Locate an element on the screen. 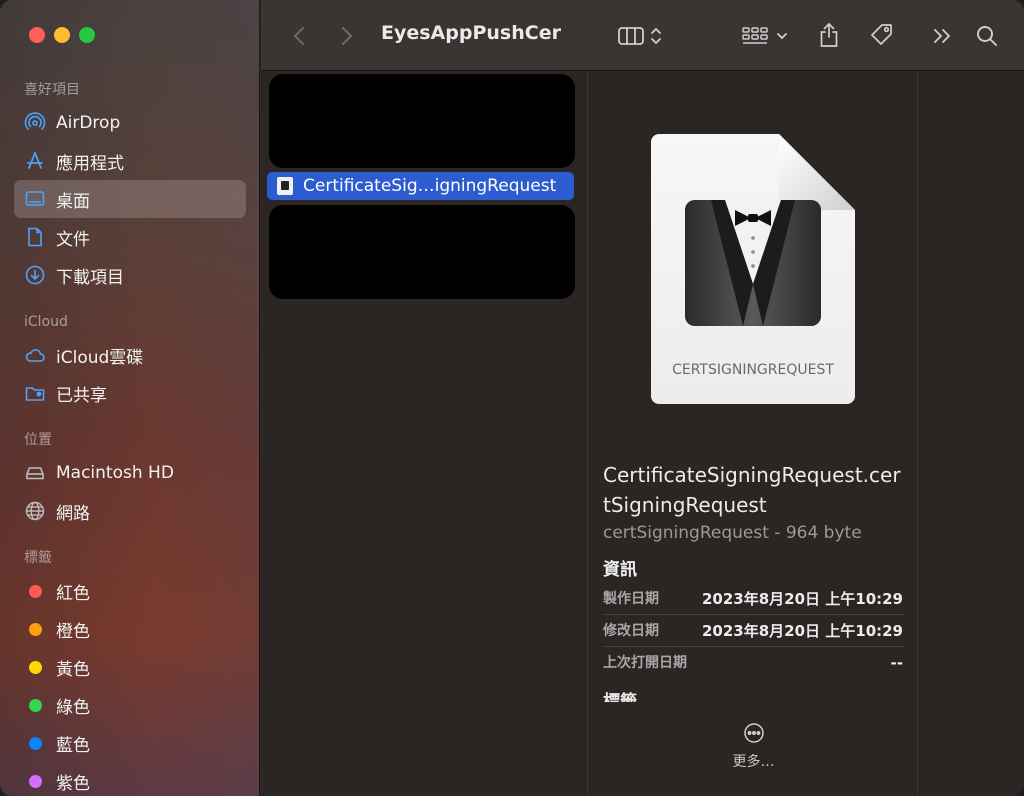 This screenshot has height=796, width=1024. icloud-header: iCloud is located at coordinates (46, 322).